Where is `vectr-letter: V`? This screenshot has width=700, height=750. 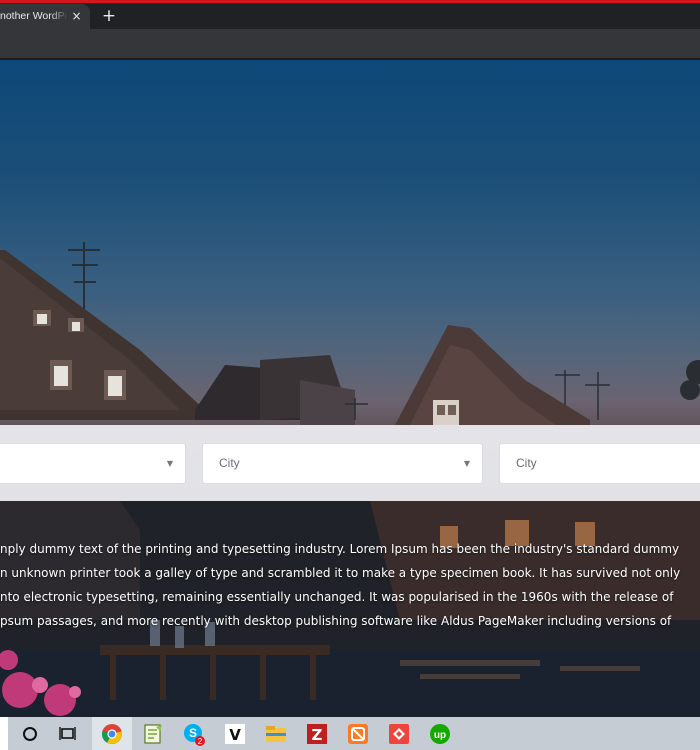
vectr-letter: V is located at coordinates (235, 735).